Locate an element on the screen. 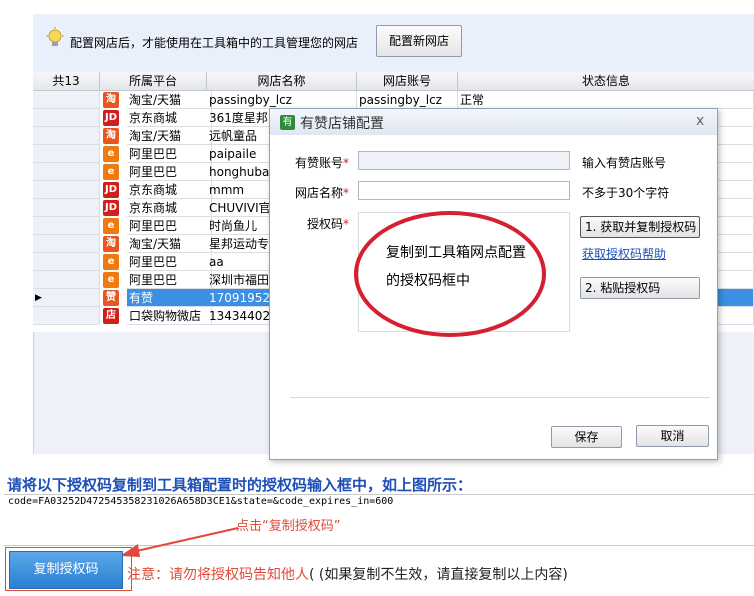  notice-text: 注意：请勿将授权码告知他人( (如果复制不生效，请直接复制以上内容) is located at coordinates (347, 575).